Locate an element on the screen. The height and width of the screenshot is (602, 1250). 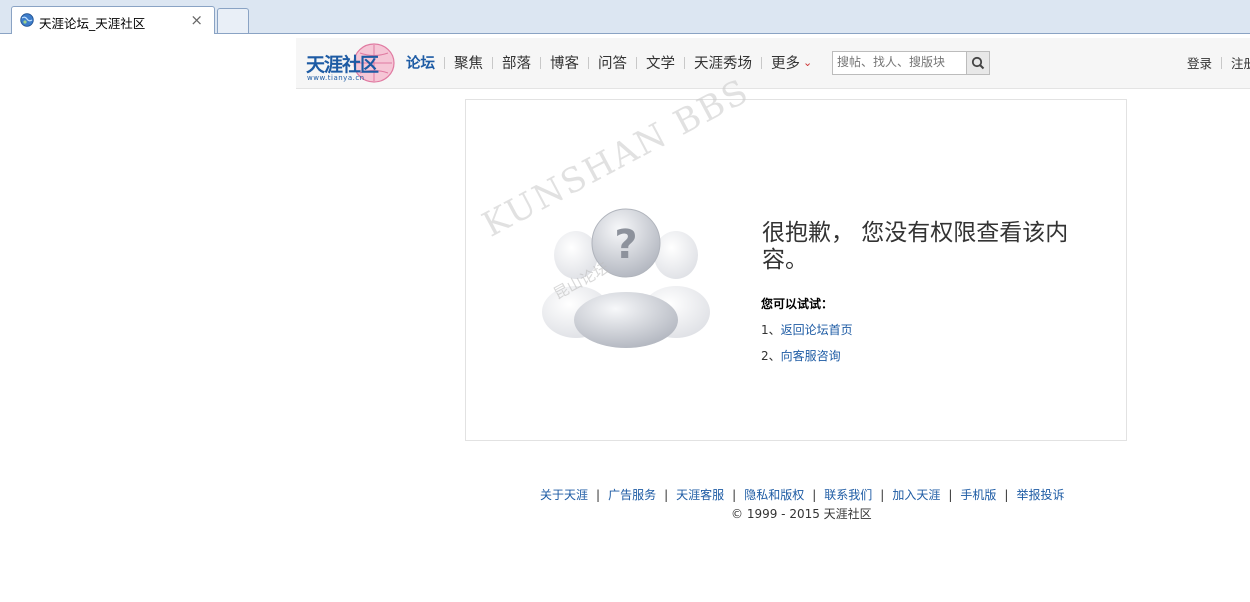
auth-links: 登录 注册 is located at coordinates (1218, 62).